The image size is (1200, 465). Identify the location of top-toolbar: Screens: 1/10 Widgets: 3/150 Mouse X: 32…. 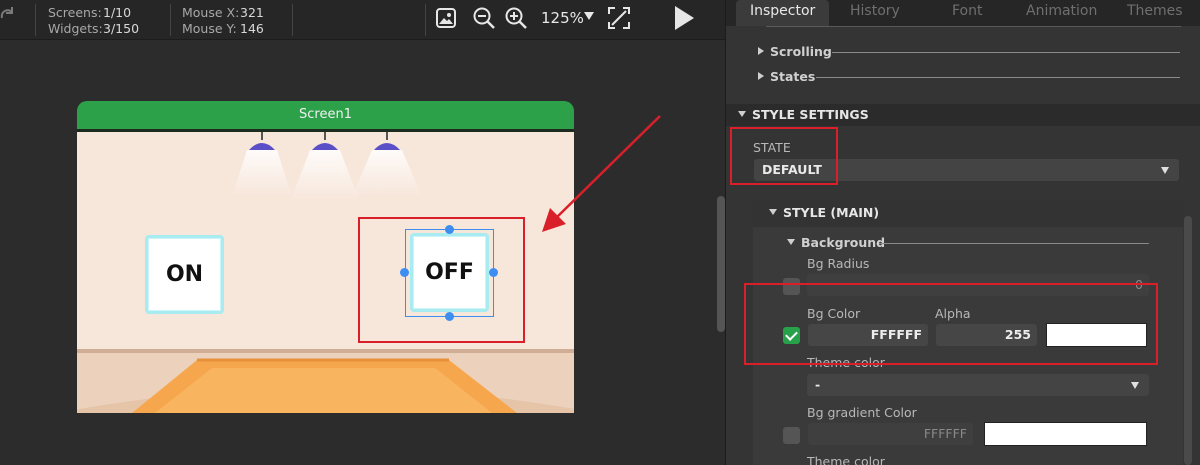
(362, 20).